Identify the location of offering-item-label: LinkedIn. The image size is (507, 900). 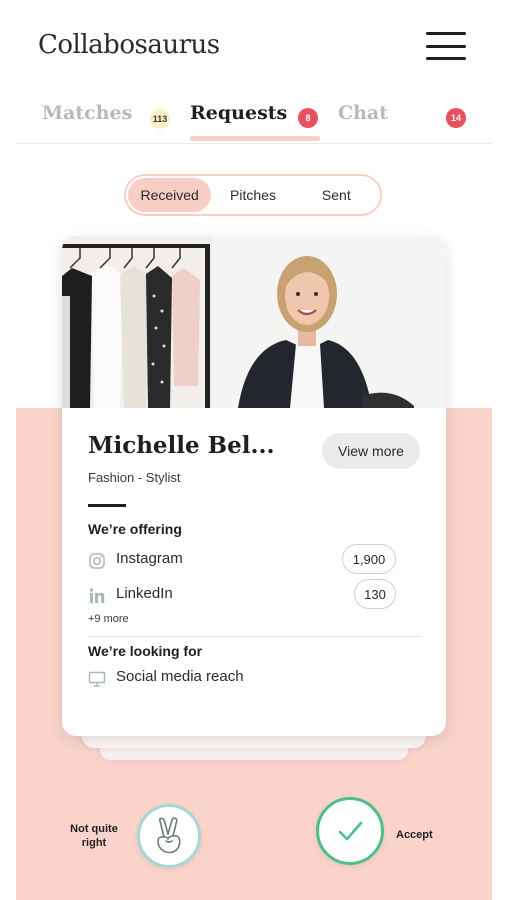
(144, 593).